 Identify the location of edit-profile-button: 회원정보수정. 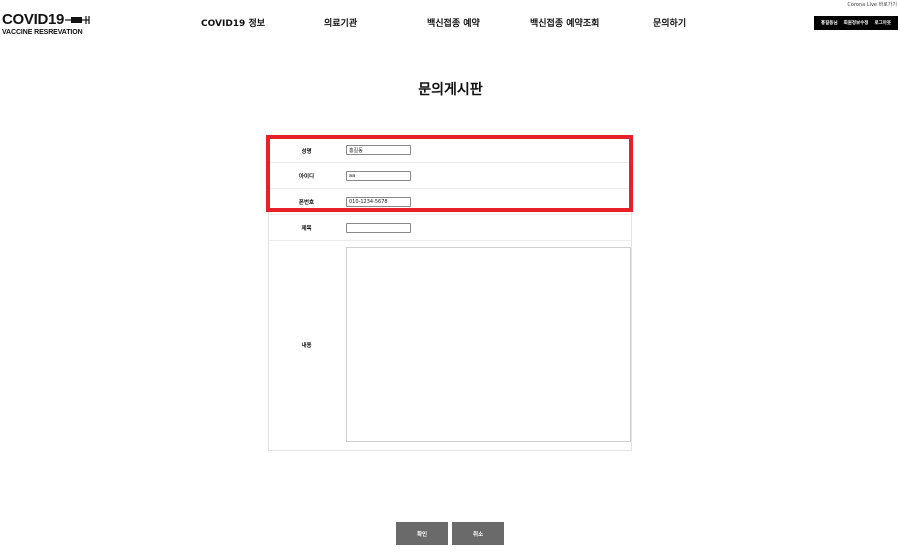
(856, 23).